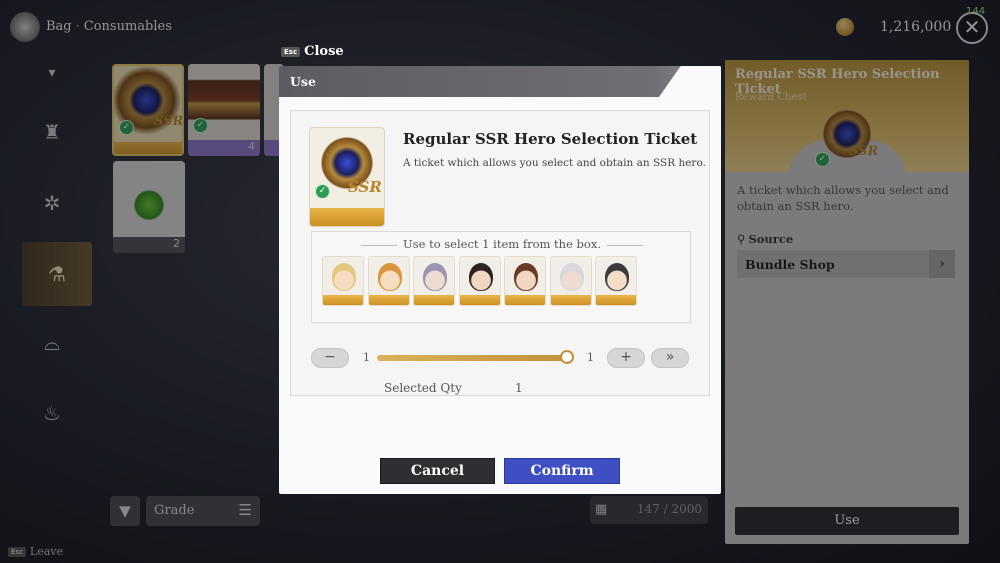  I want to click on increase-button: +, so click(626, 358).